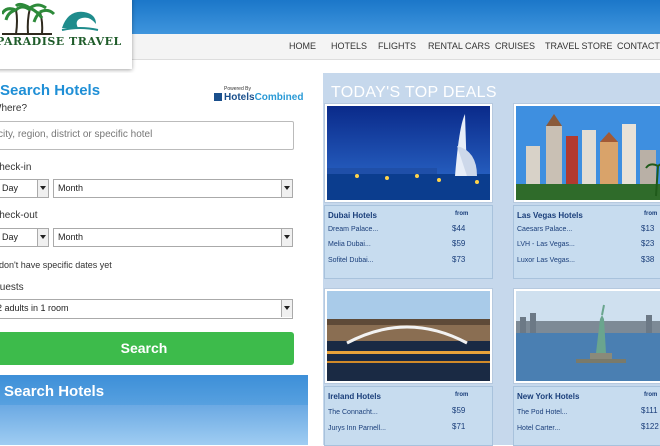 The height and width of the screenshot is (446, 660). Describe the element at coordinates (147, 348) in the screenshot. I see `search-button: Search` at that location.